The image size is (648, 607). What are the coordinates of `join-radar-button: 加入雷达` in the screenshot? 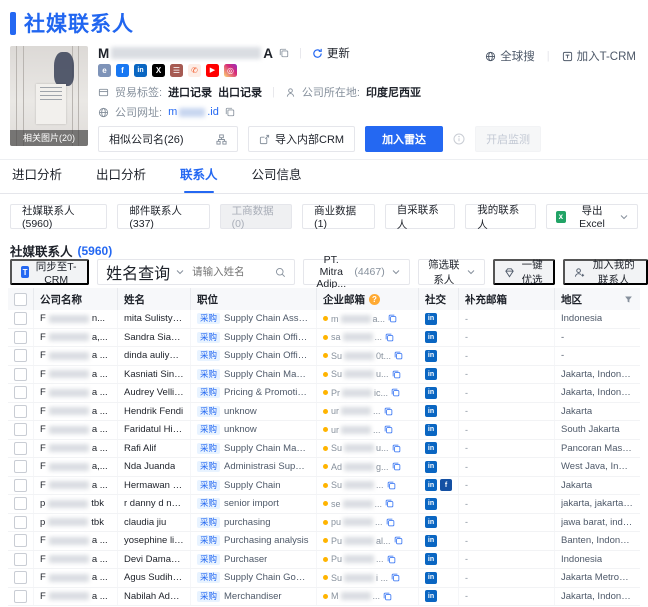 It's located at (404, 139).